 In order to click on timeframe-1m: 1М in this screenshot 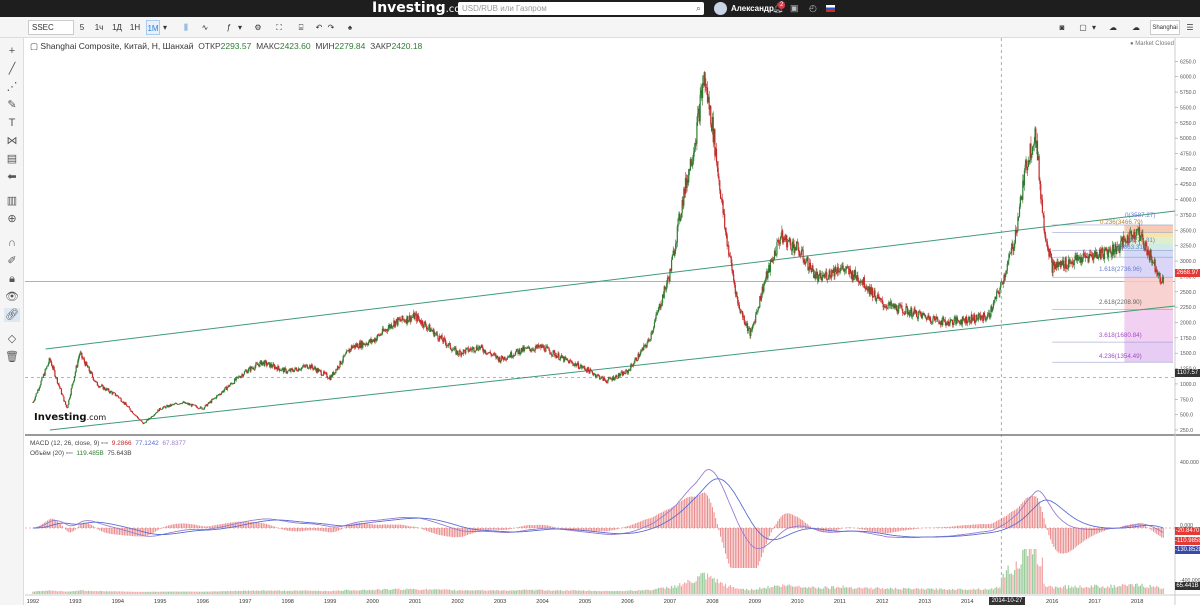, I will do `click(153, 27)`.